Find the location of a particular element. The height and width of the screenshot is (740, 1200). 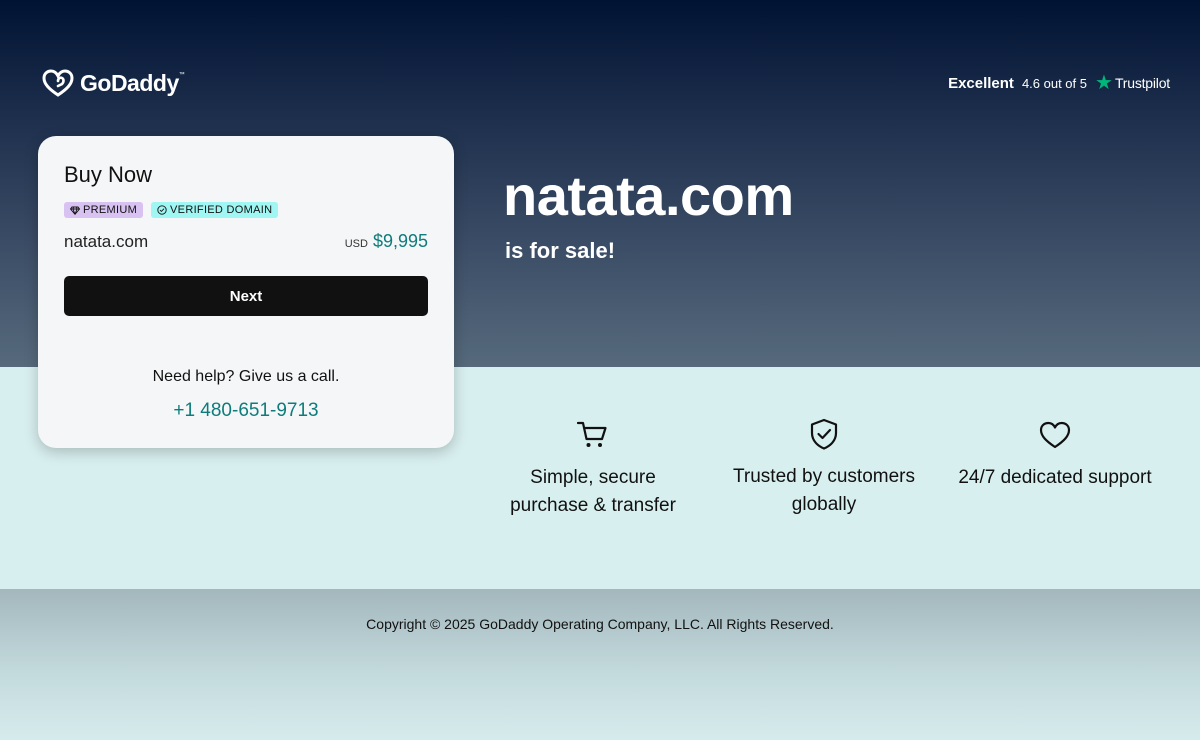

godaddy-logo: GoDaddy ™ is located at coordinates (113, 83).